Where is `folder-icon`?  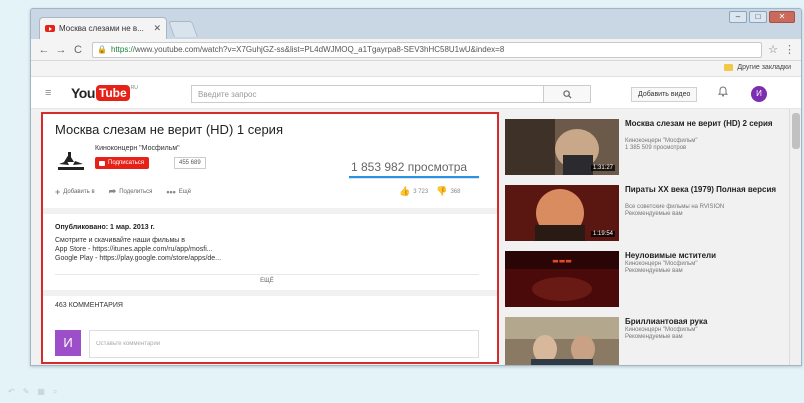
folder-icon is located at coordinates (729, 67).